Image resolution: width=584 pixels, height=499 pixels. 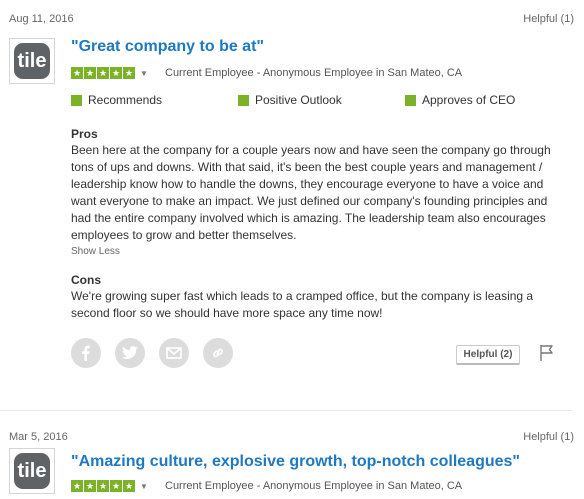 I want to click on pros-heading: Pros, so click(x=84, y=134).